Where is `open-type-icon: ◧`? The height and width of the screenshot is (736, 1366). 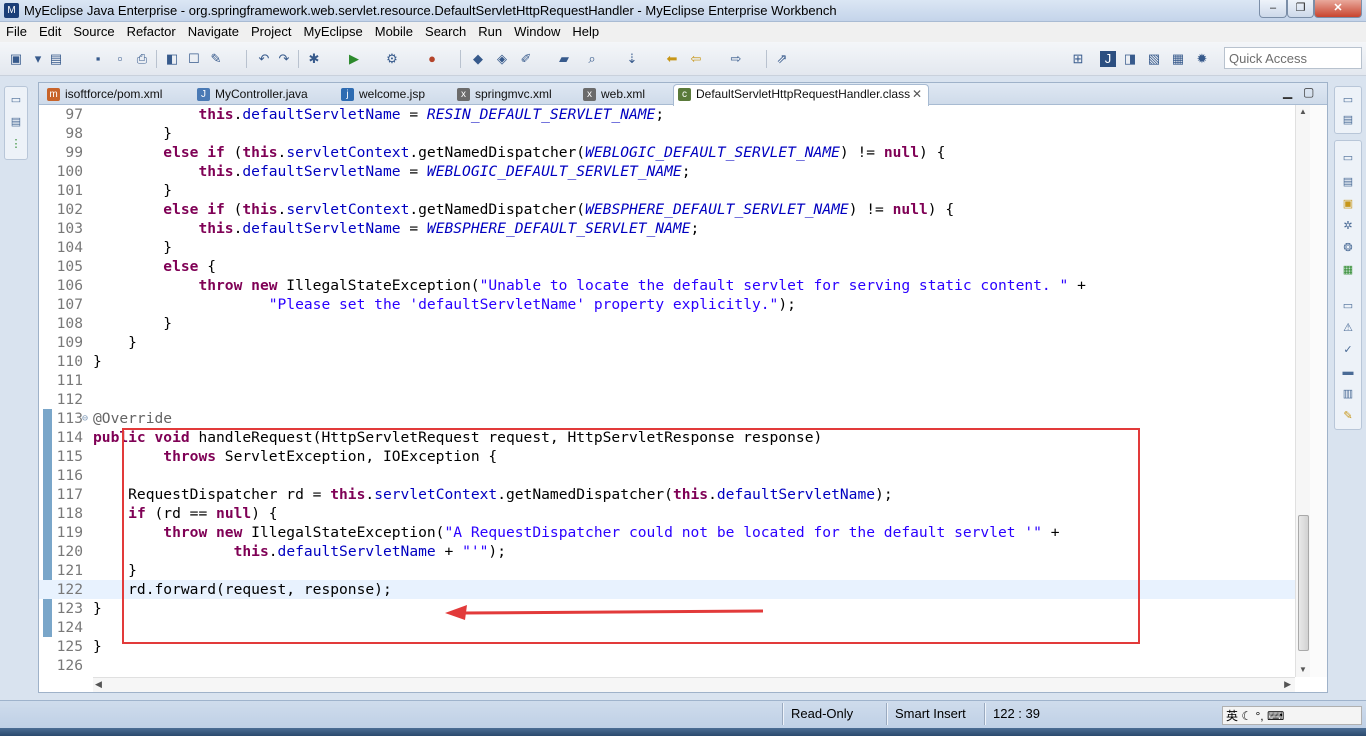 open-type-icon: ◧ is located at coordinates (172, 59).